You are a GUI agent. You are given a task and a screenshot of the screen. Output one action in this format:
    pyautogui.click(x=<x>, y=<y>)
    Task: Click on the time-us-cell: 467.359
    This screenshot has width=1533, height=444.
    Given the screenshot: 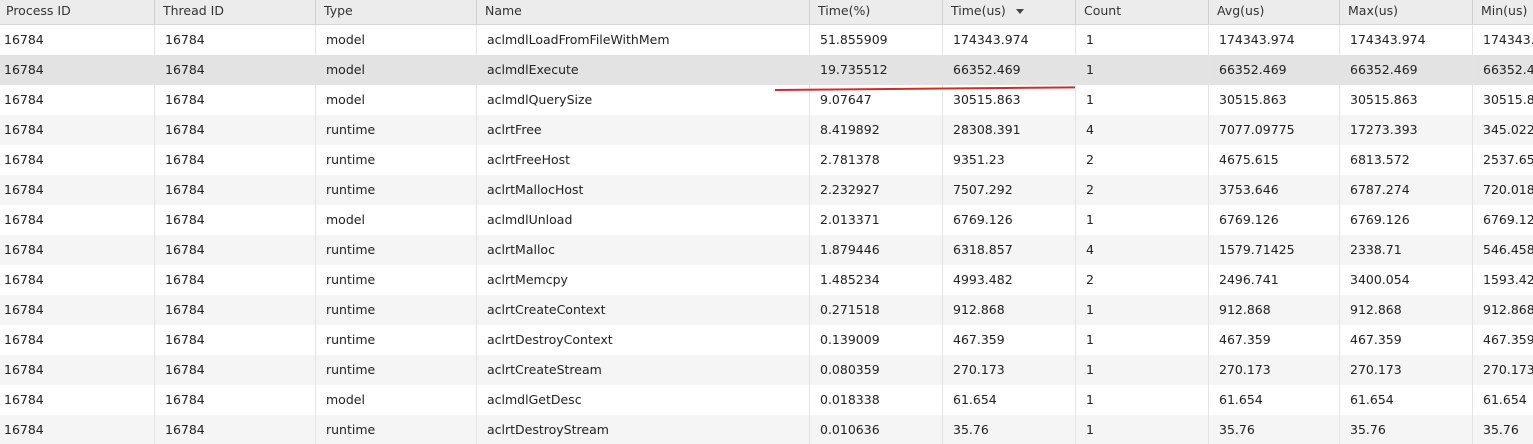 What is the action you would take?
    pyautogui.click(x=1009, y=340)
    